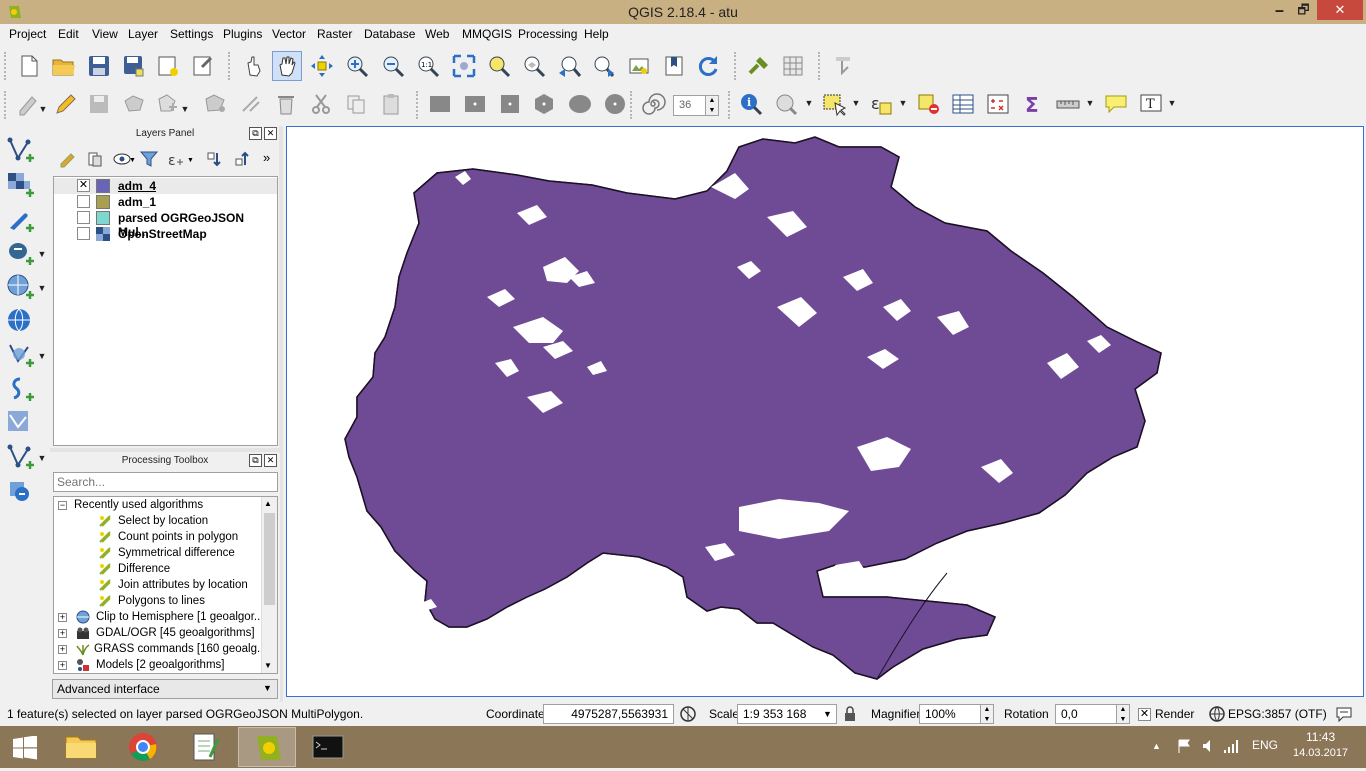 Image resolution: width=1366 pixels, height=771 pixels. I want to click on menu-web: Web, so click(437, 34).